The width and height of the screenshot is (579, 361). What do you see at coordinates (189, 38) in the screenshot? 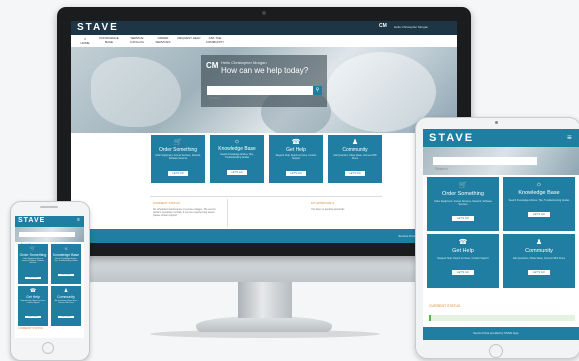
I see `nav-request-help: REQUEST HELP` at bounding box center [189, 38].